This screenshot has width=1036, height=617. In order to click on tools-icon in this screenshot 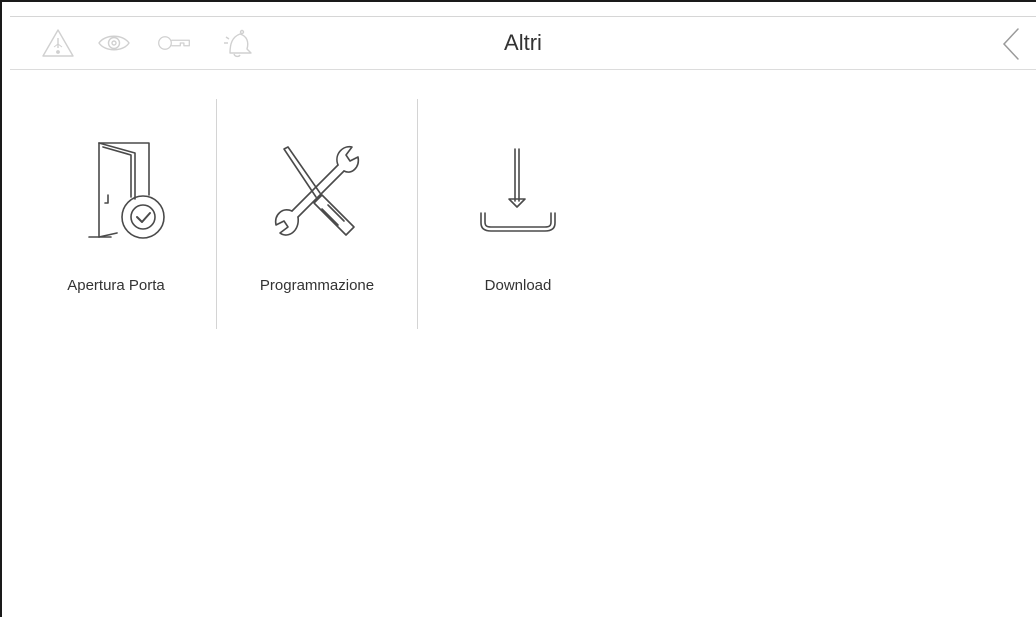, I will do `click(317, 192)`.